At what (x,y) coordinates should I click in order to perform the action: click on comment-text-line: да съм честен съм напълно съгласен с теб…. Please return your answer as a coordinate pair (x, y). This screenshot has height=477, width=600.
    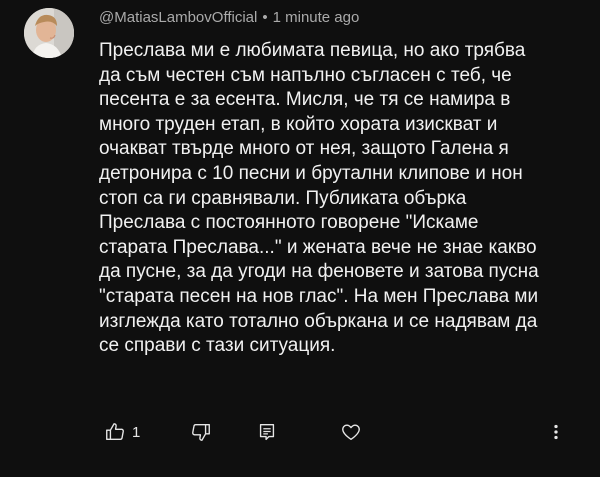
    Looking at the image, I should click on (305, 75).